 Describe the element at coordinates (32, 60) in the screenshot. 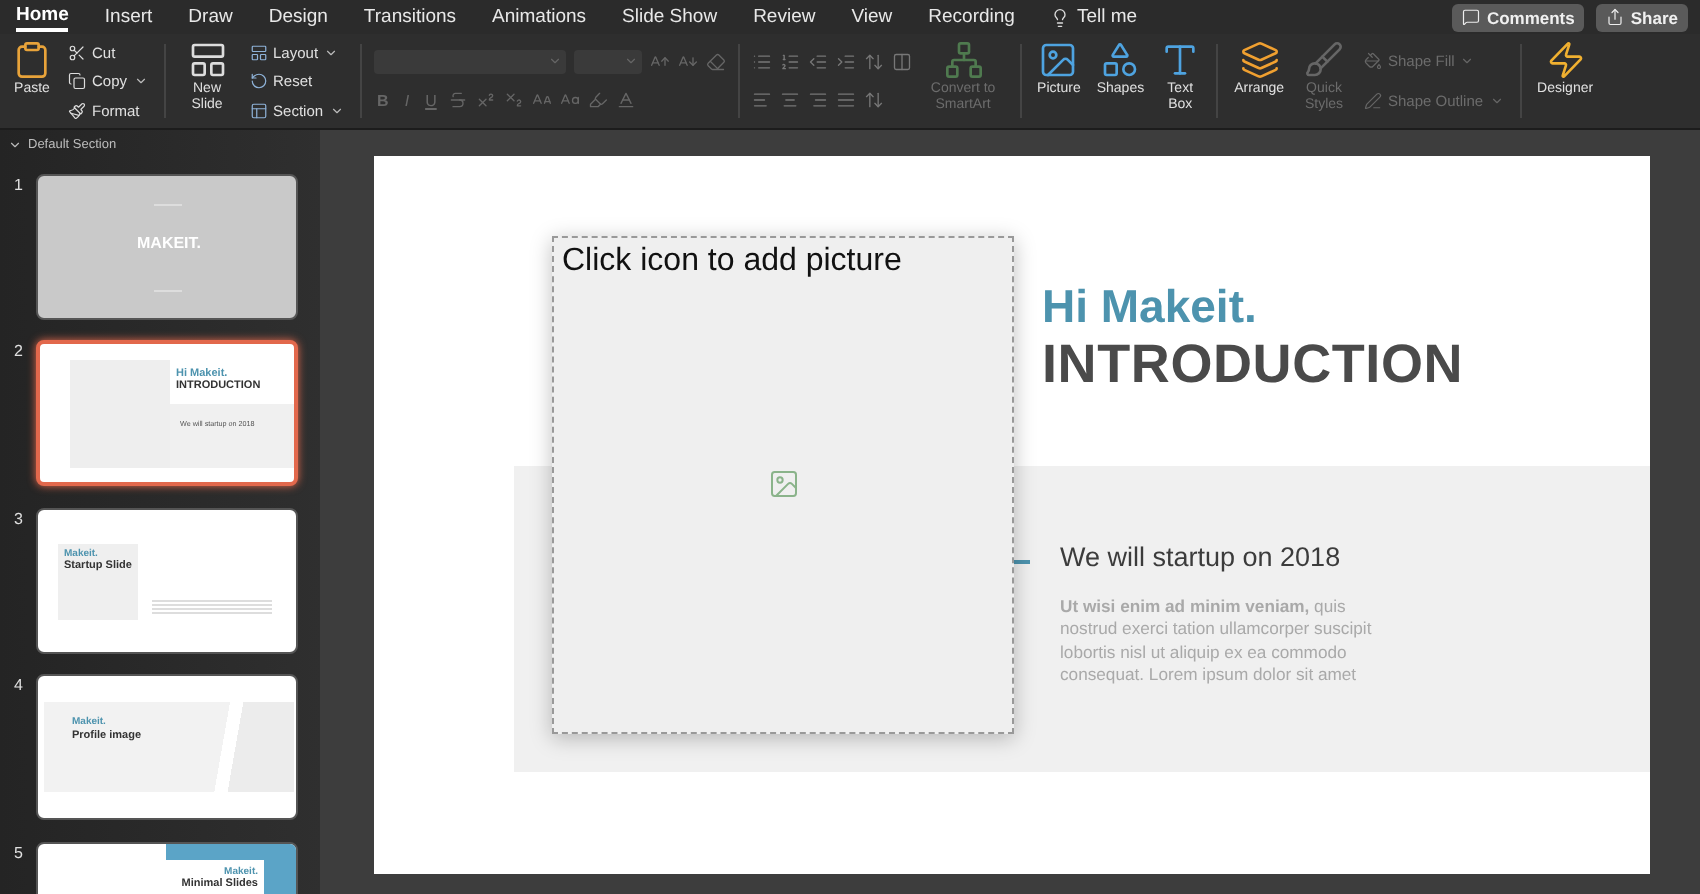

I see `clipboard-icon` at that location.